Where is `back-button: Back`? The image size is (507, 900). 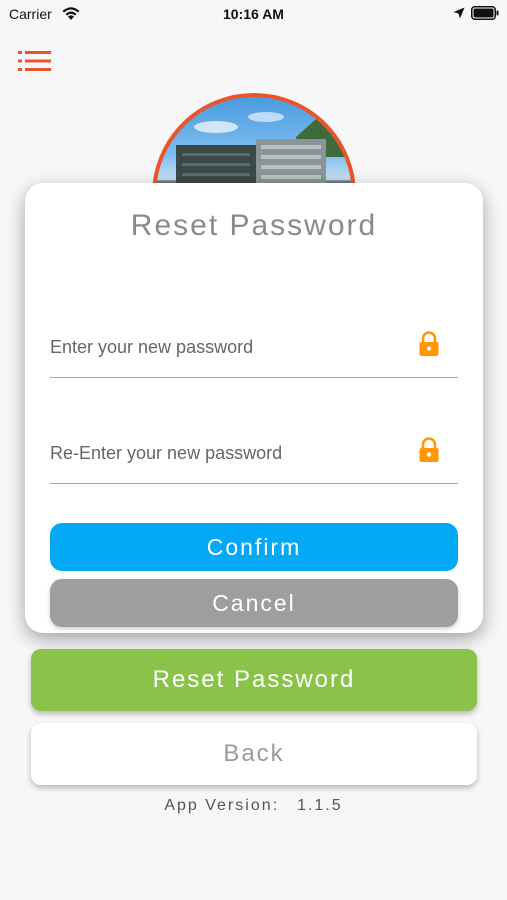 back-button: Back is located at coordinates (254, 754).